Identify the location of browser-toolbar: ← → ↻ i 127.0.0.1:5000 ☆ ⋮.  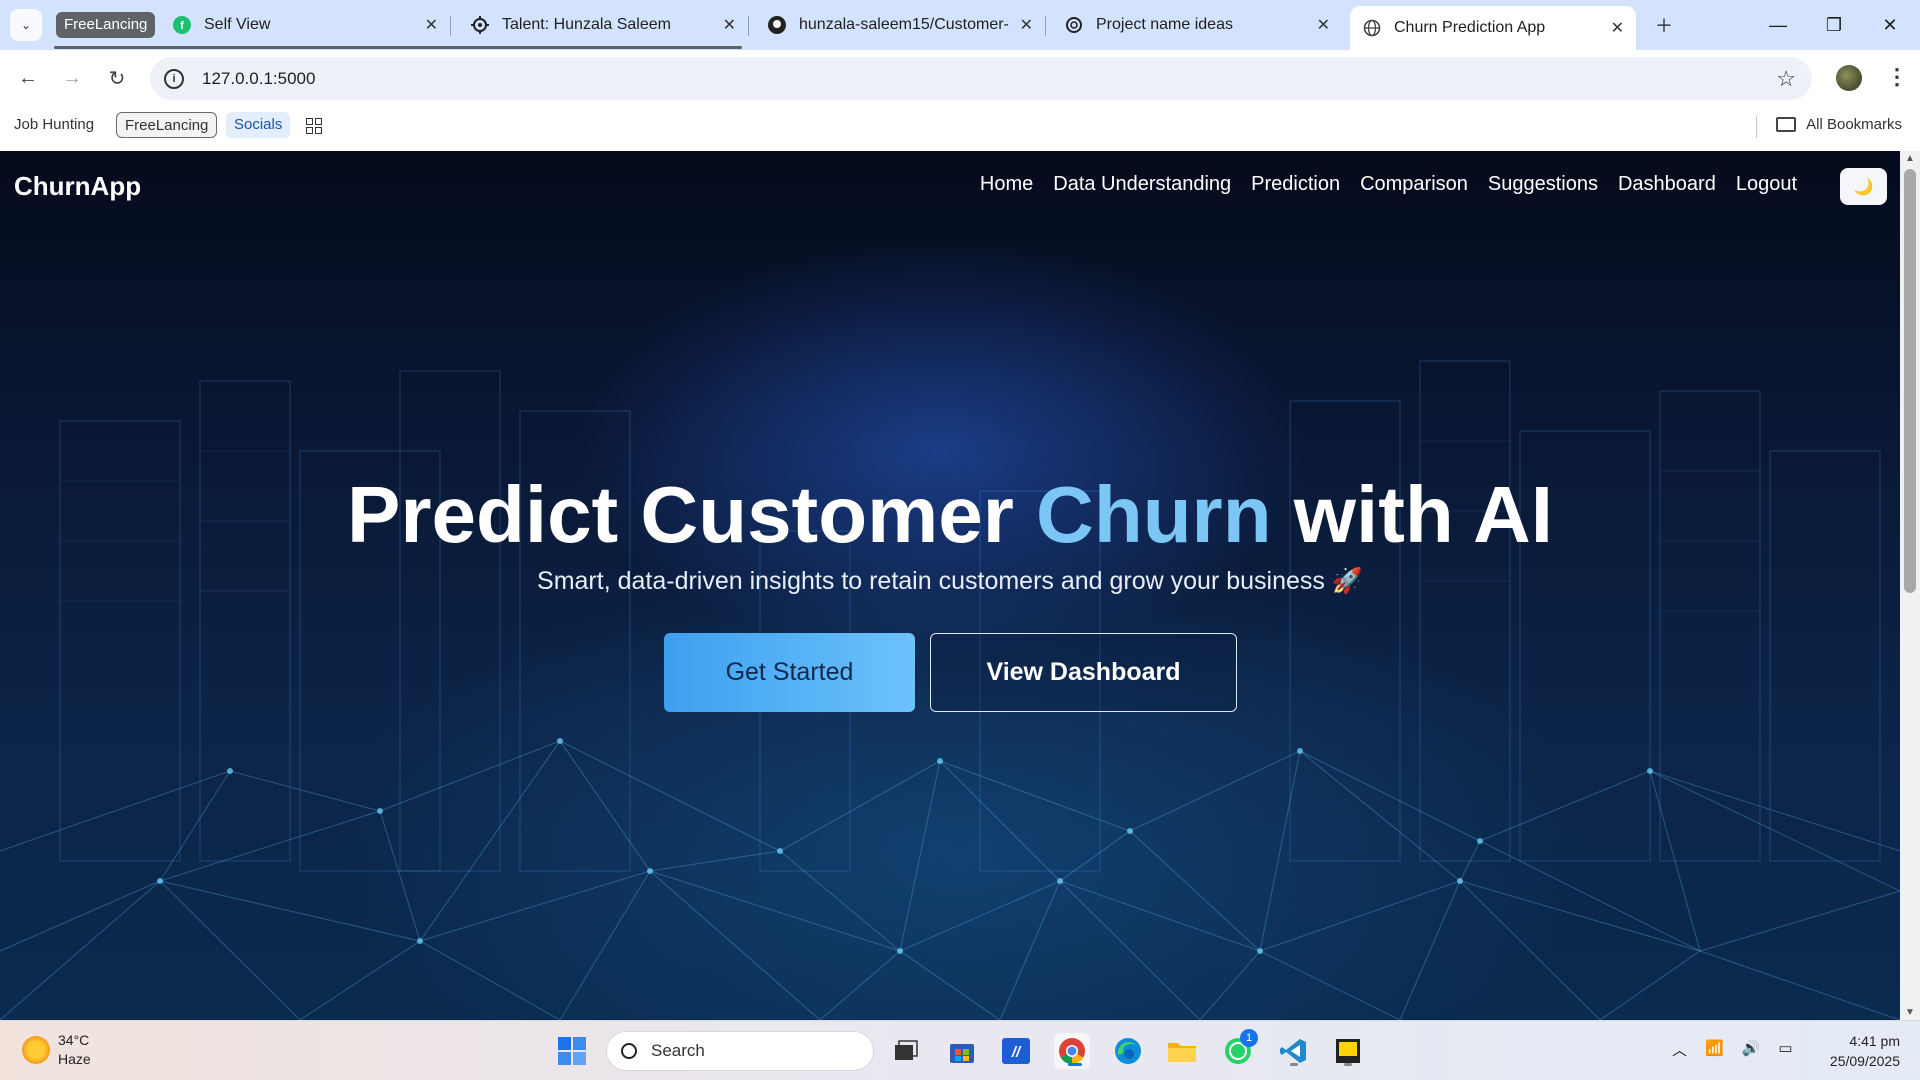
(960, 78).